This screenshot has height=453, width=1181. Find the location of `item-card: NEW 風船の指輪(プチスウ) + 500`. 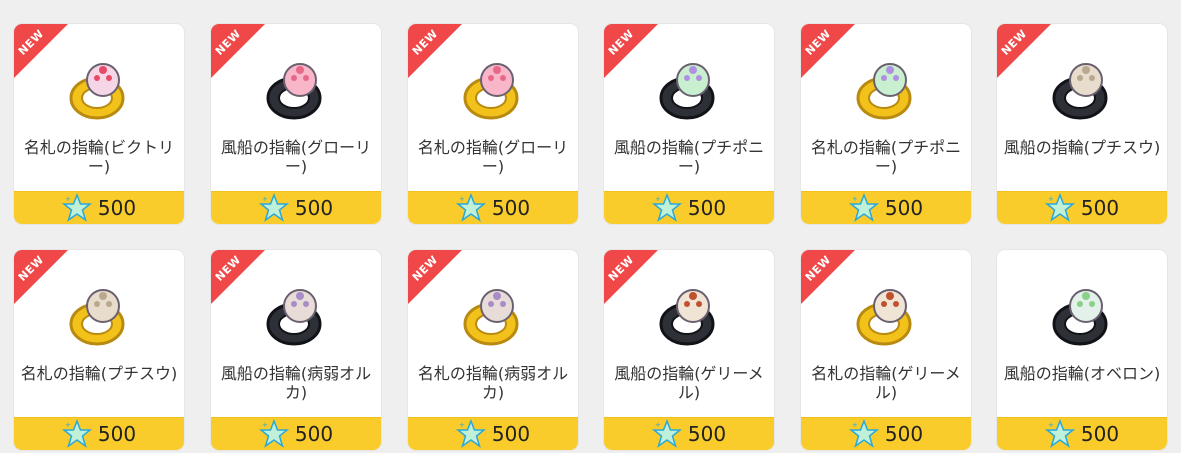

item-card: NEW 風船の指輪(プチスウ) + 500 is located at coordinates (1082, 124).